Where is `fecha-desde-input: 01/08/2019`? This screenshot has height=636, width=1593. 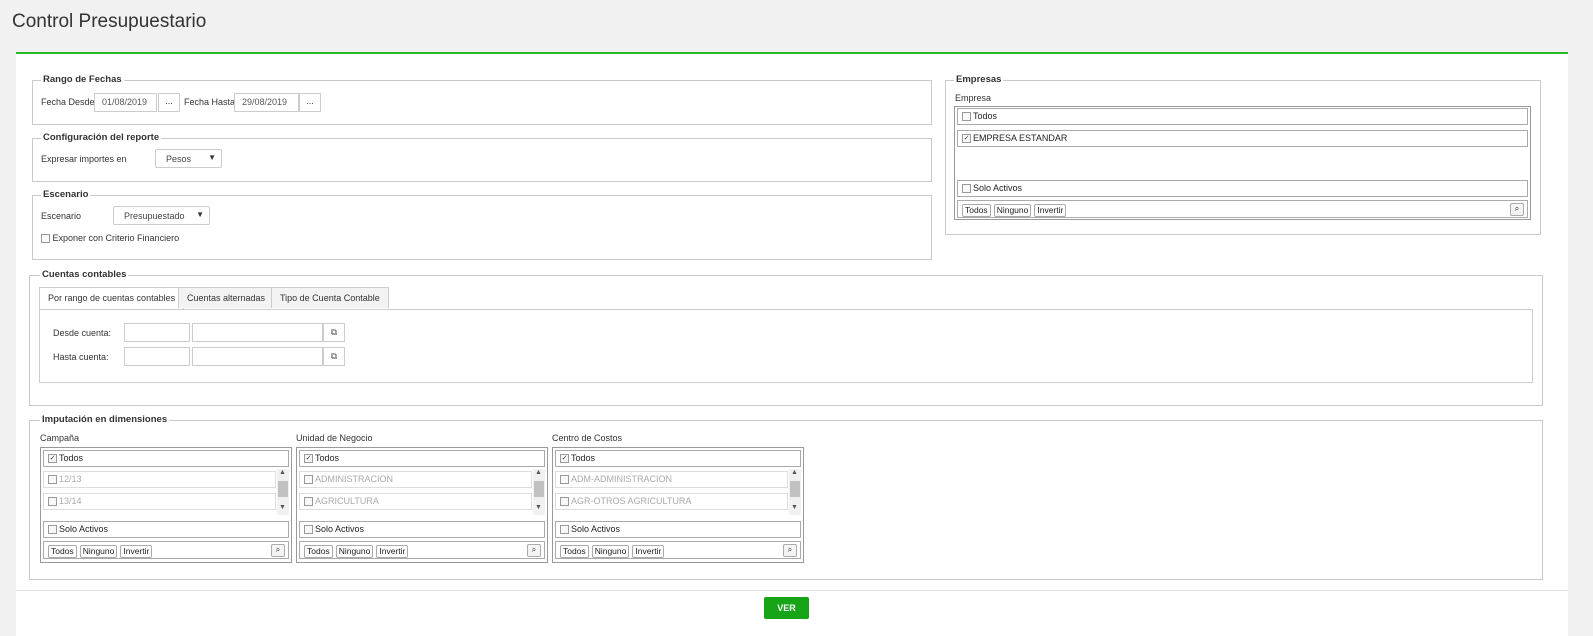 fecha-desde-input: 01/08/2019 is located at coordinates (125, 102).